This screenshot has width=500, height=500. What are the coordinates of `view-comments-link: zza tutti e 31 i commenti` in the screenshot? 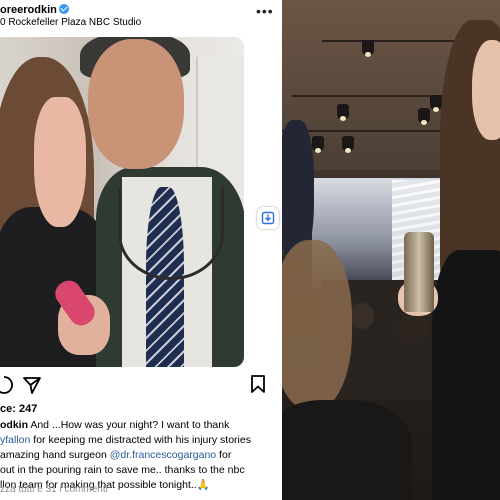 It's located at (54, 489).